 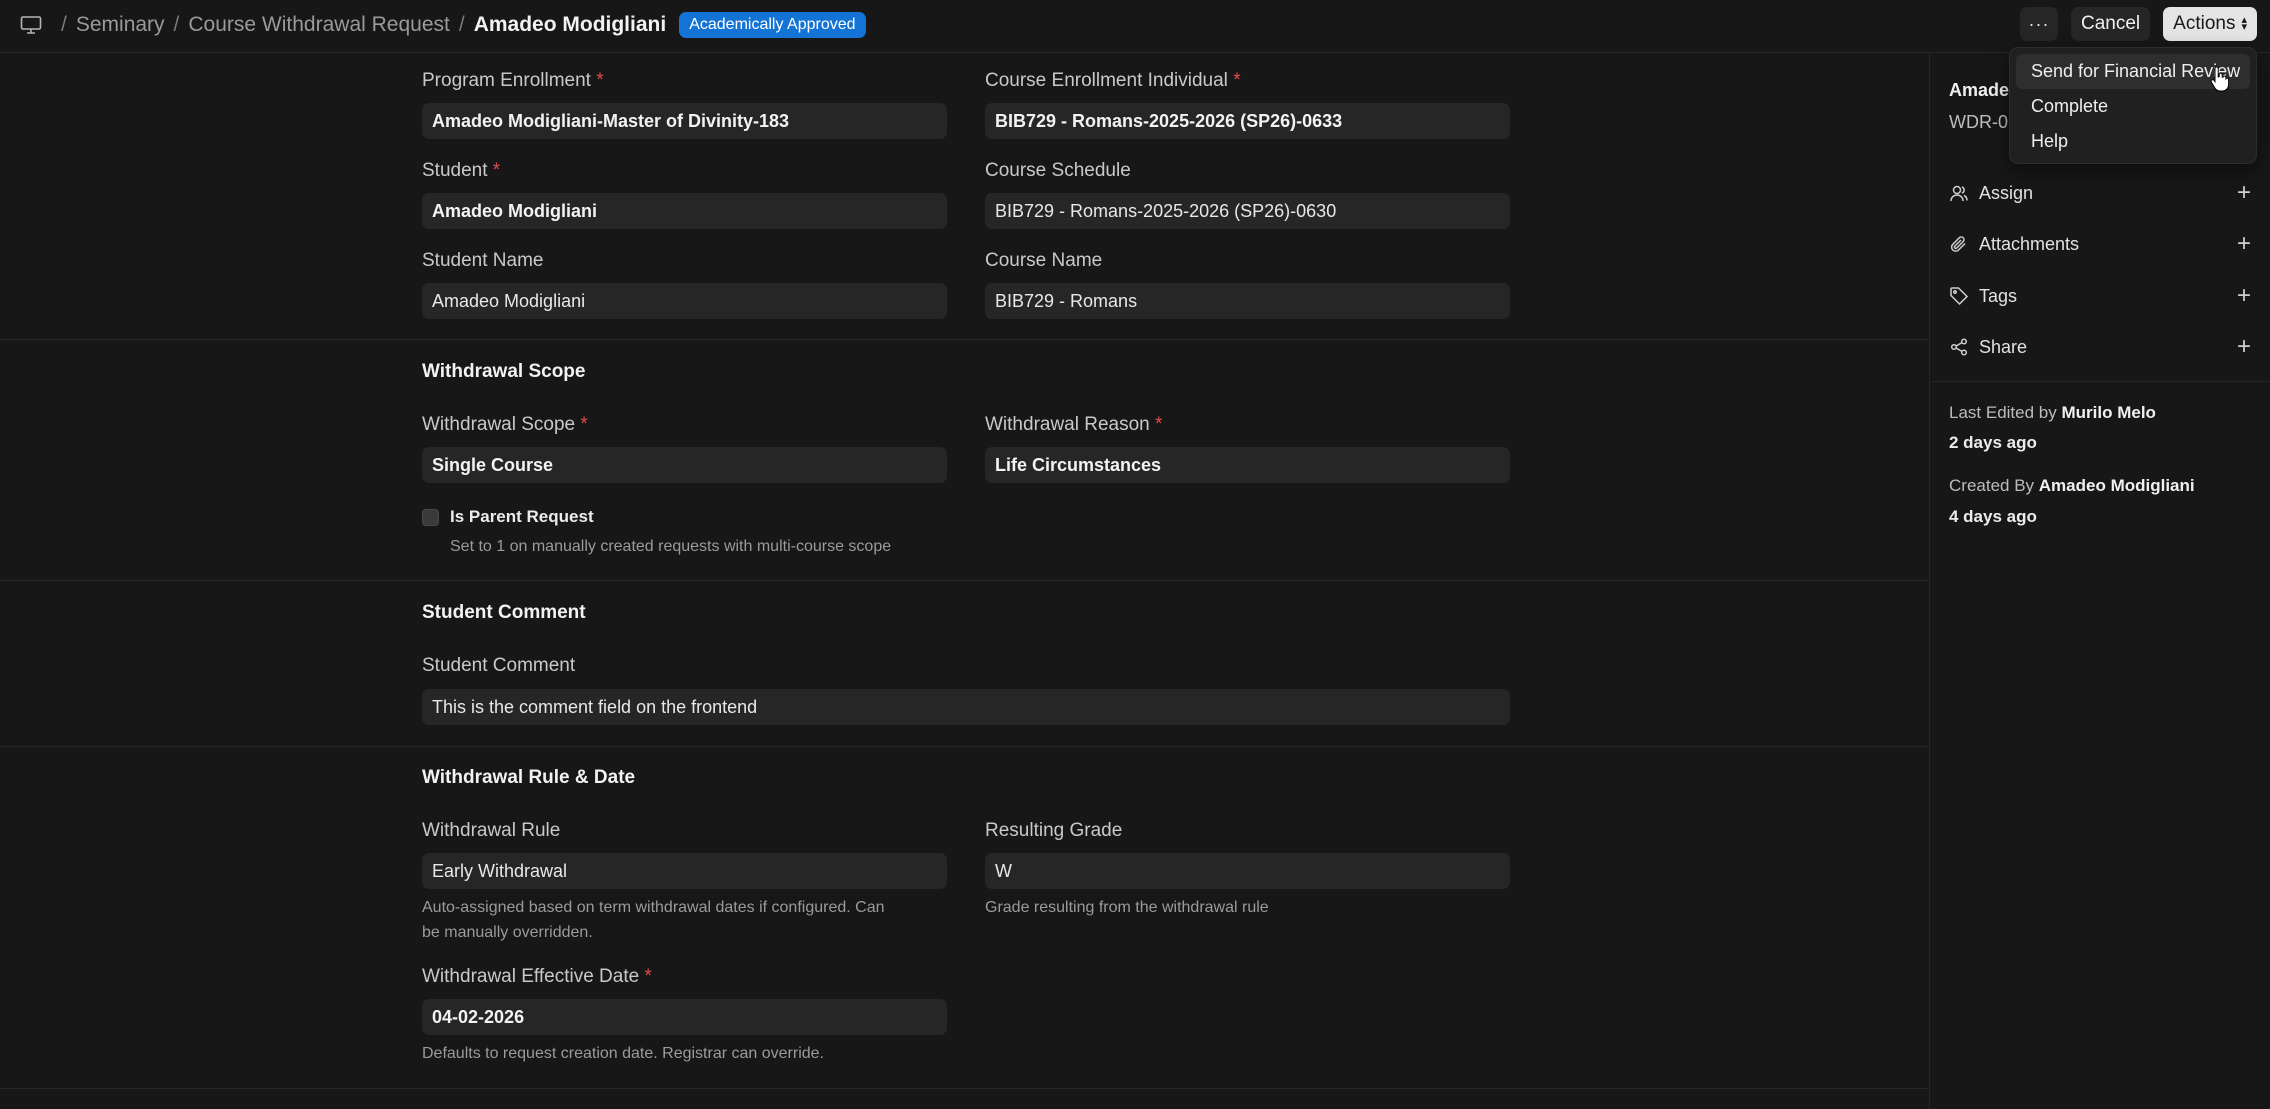 What do you see at coordinates (2100, 381) in the screenshot?
I see `sidebar-divider` at bounding box center [2100, 381].